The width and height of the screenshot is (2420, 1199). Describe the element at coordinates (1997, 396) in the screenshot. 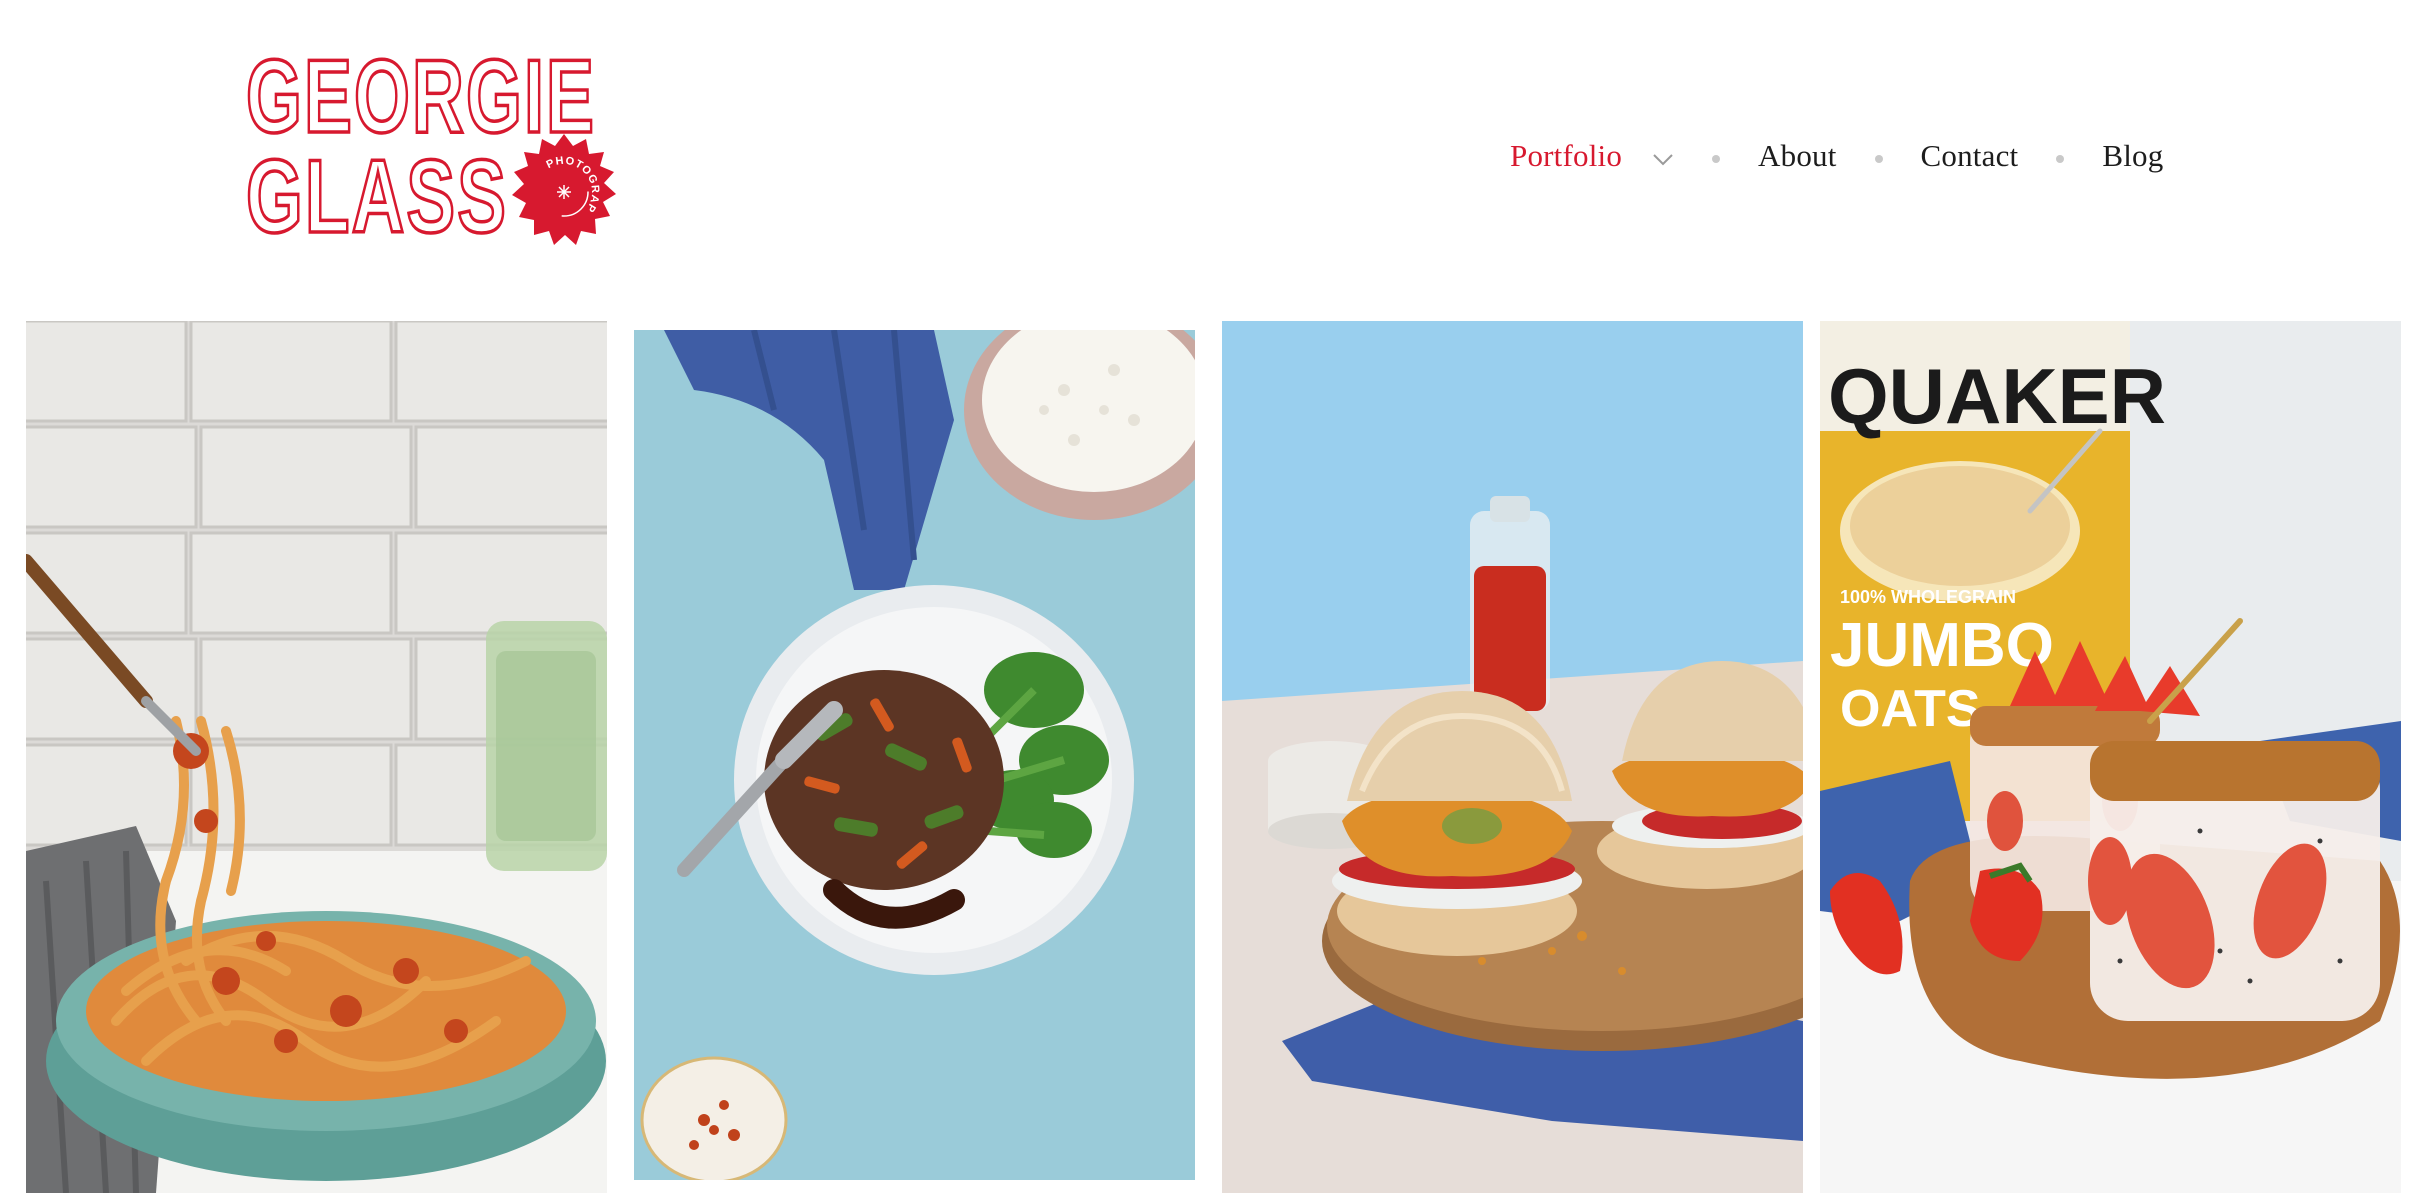

I see `product-brand: QUAKER` at that location.